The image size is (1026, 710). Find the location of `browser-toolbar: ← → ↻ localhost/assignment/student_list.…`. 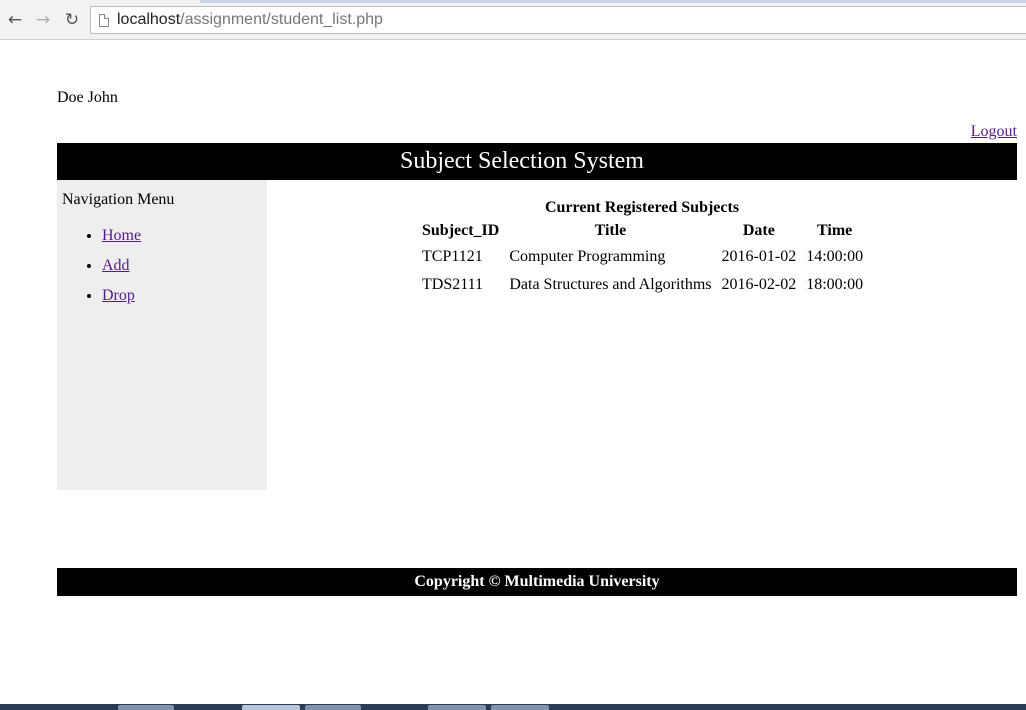

browser-toolbar: ← → ↻ localhost/assignment/student_list.… is located at coordinates (513, 20).